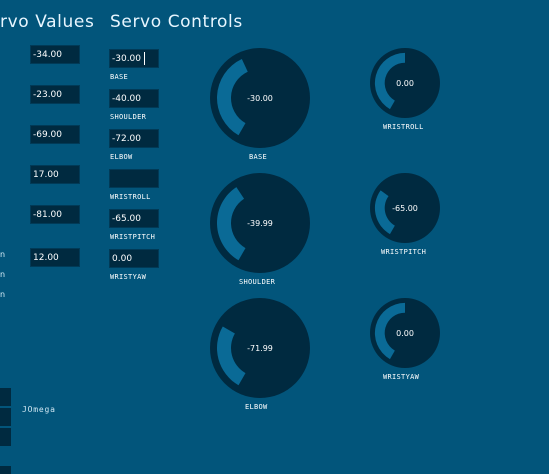 The height and width of the screenshot is (474, 549). I want to click on base-knob-body, so click(260, 98).